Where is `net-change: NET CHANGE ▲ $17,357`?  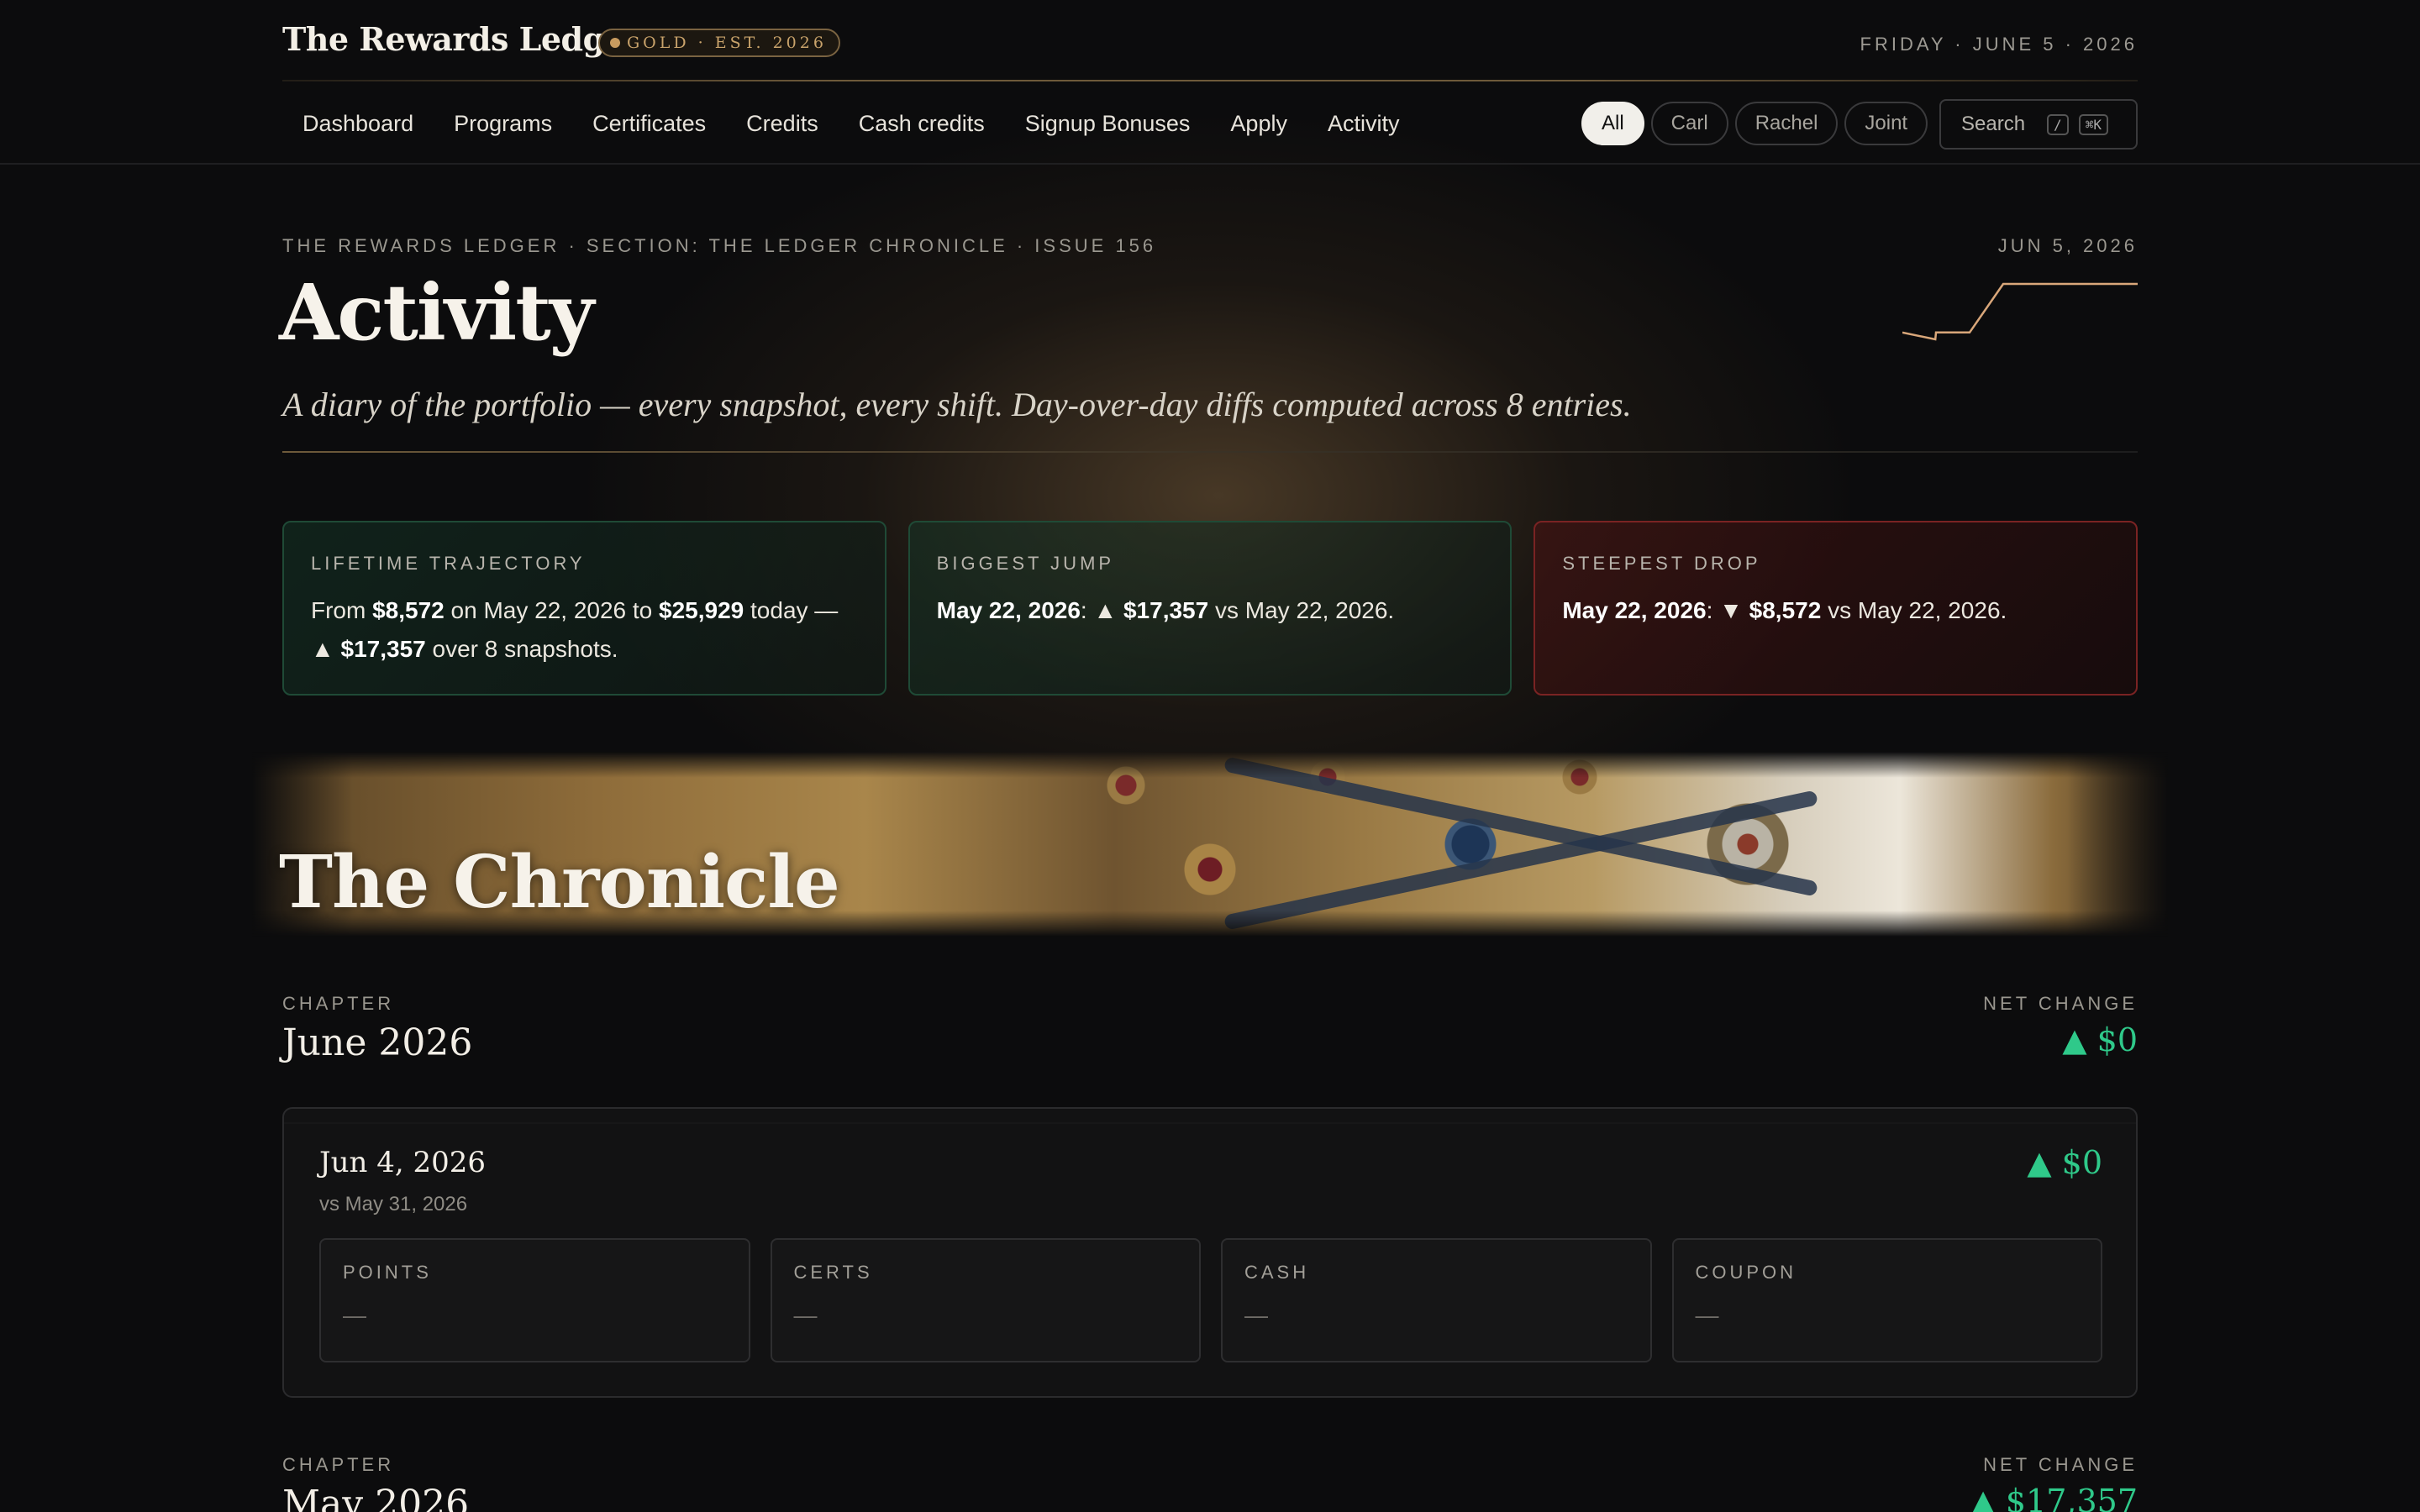 net-change: NET CHANGE ▲ $17,357 is located at coordinates (2054, 1483).